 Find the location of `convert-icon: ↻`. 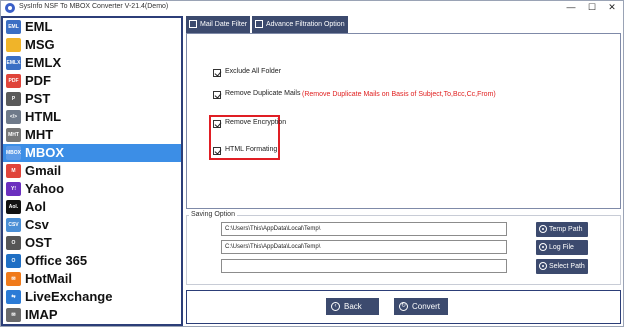

convert-icon: ↻ is located at coordinates (403, 306).